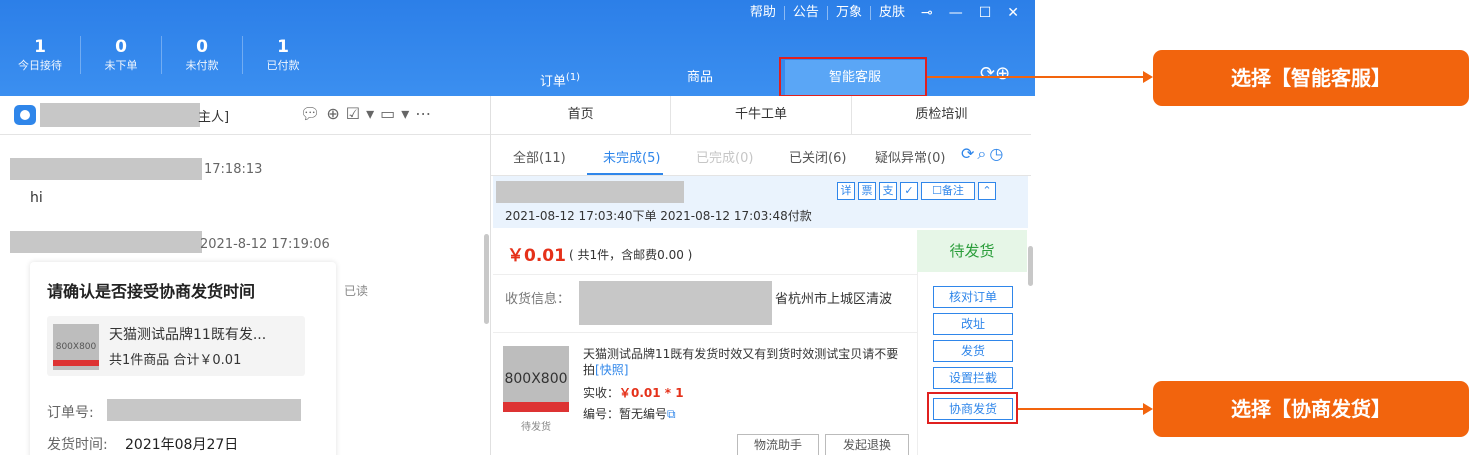 The width and height of the screenshot is (1481, 455). I want to click on card-product: 800X800 天猫测试品牌11既有发... 共1件商品 合计￥0.01, so click(176, 346).